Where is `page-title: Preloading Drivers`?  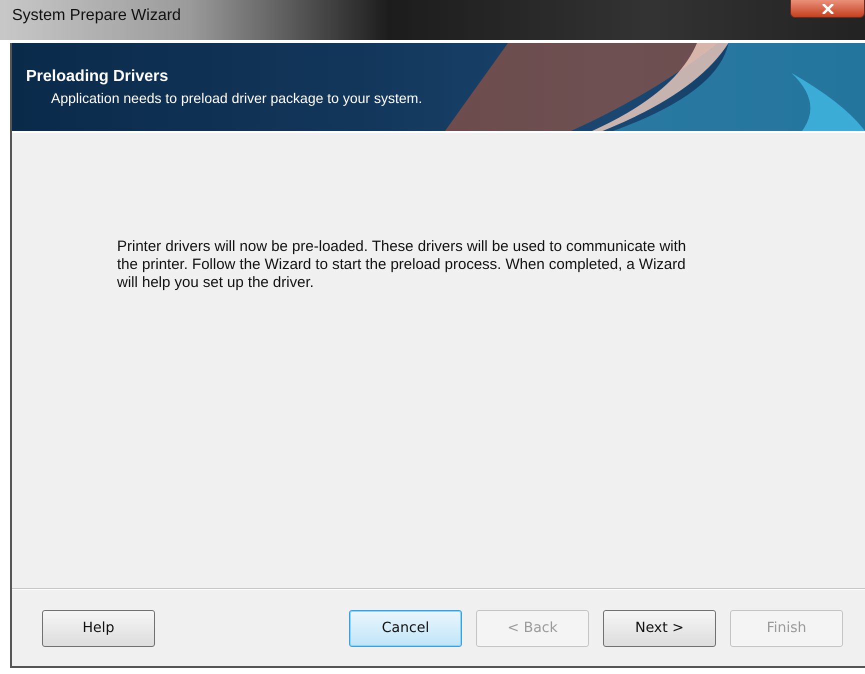 page-title: Preloading Drivers is located at coordinates (98, 77).